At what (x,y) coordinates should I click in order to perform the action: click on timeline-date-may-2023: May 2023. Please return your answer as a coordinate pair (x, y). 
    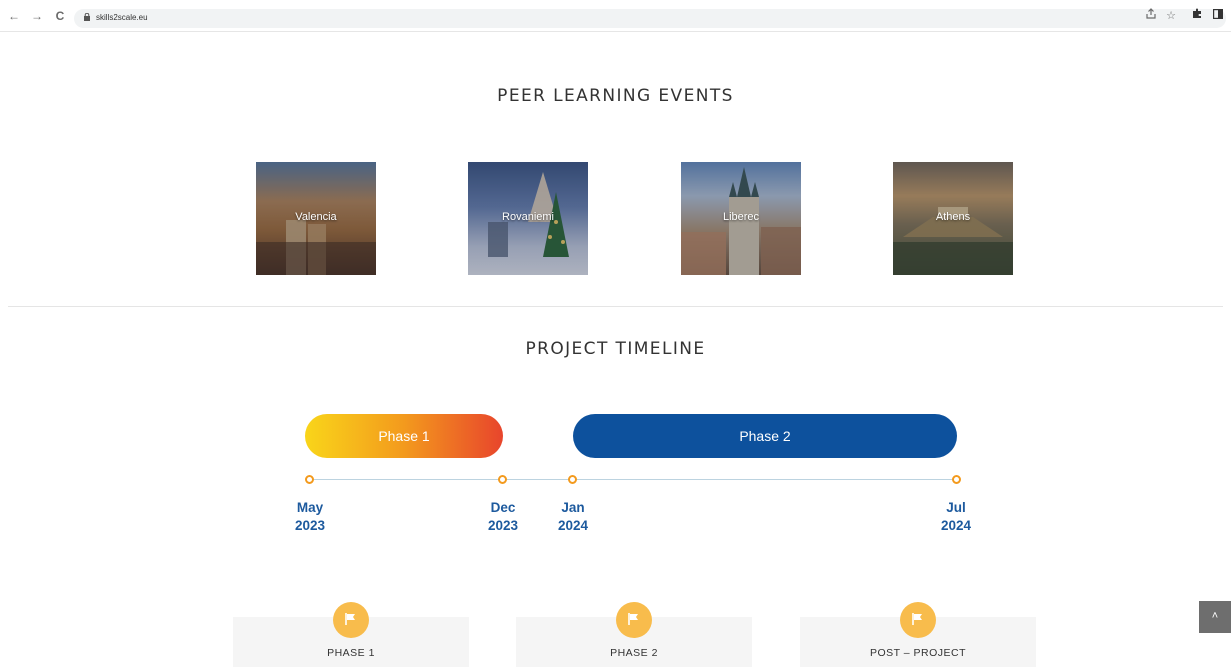
    Looking at the image, I should click on (310, 516).